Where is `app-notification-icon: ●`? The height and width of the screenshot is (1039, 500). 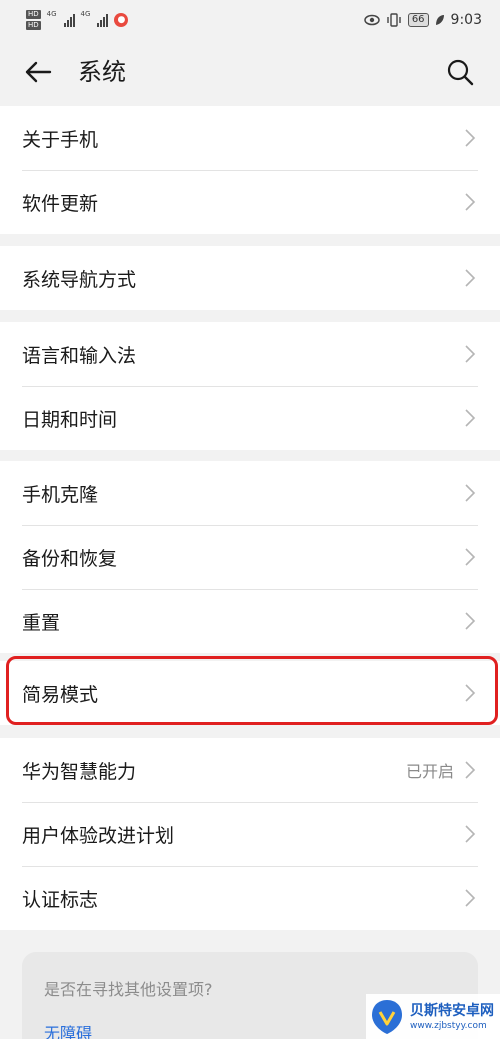
app-notification-icon: ● is located at coordinates (121, 20).